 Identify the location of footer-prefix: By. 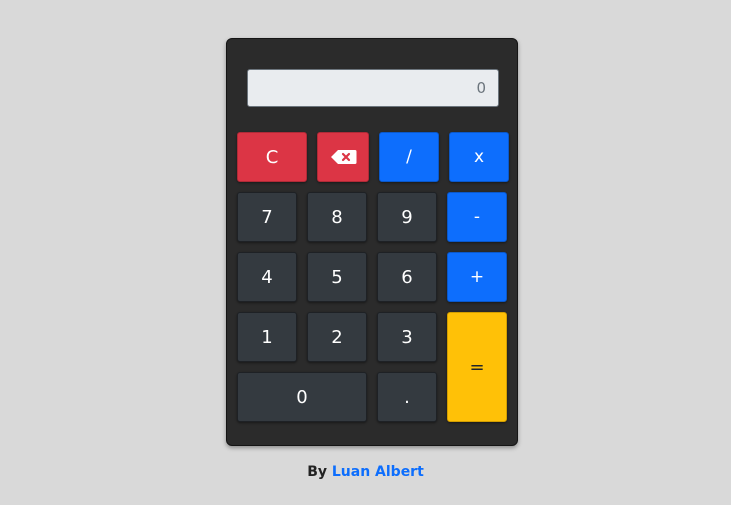
(317, 472).